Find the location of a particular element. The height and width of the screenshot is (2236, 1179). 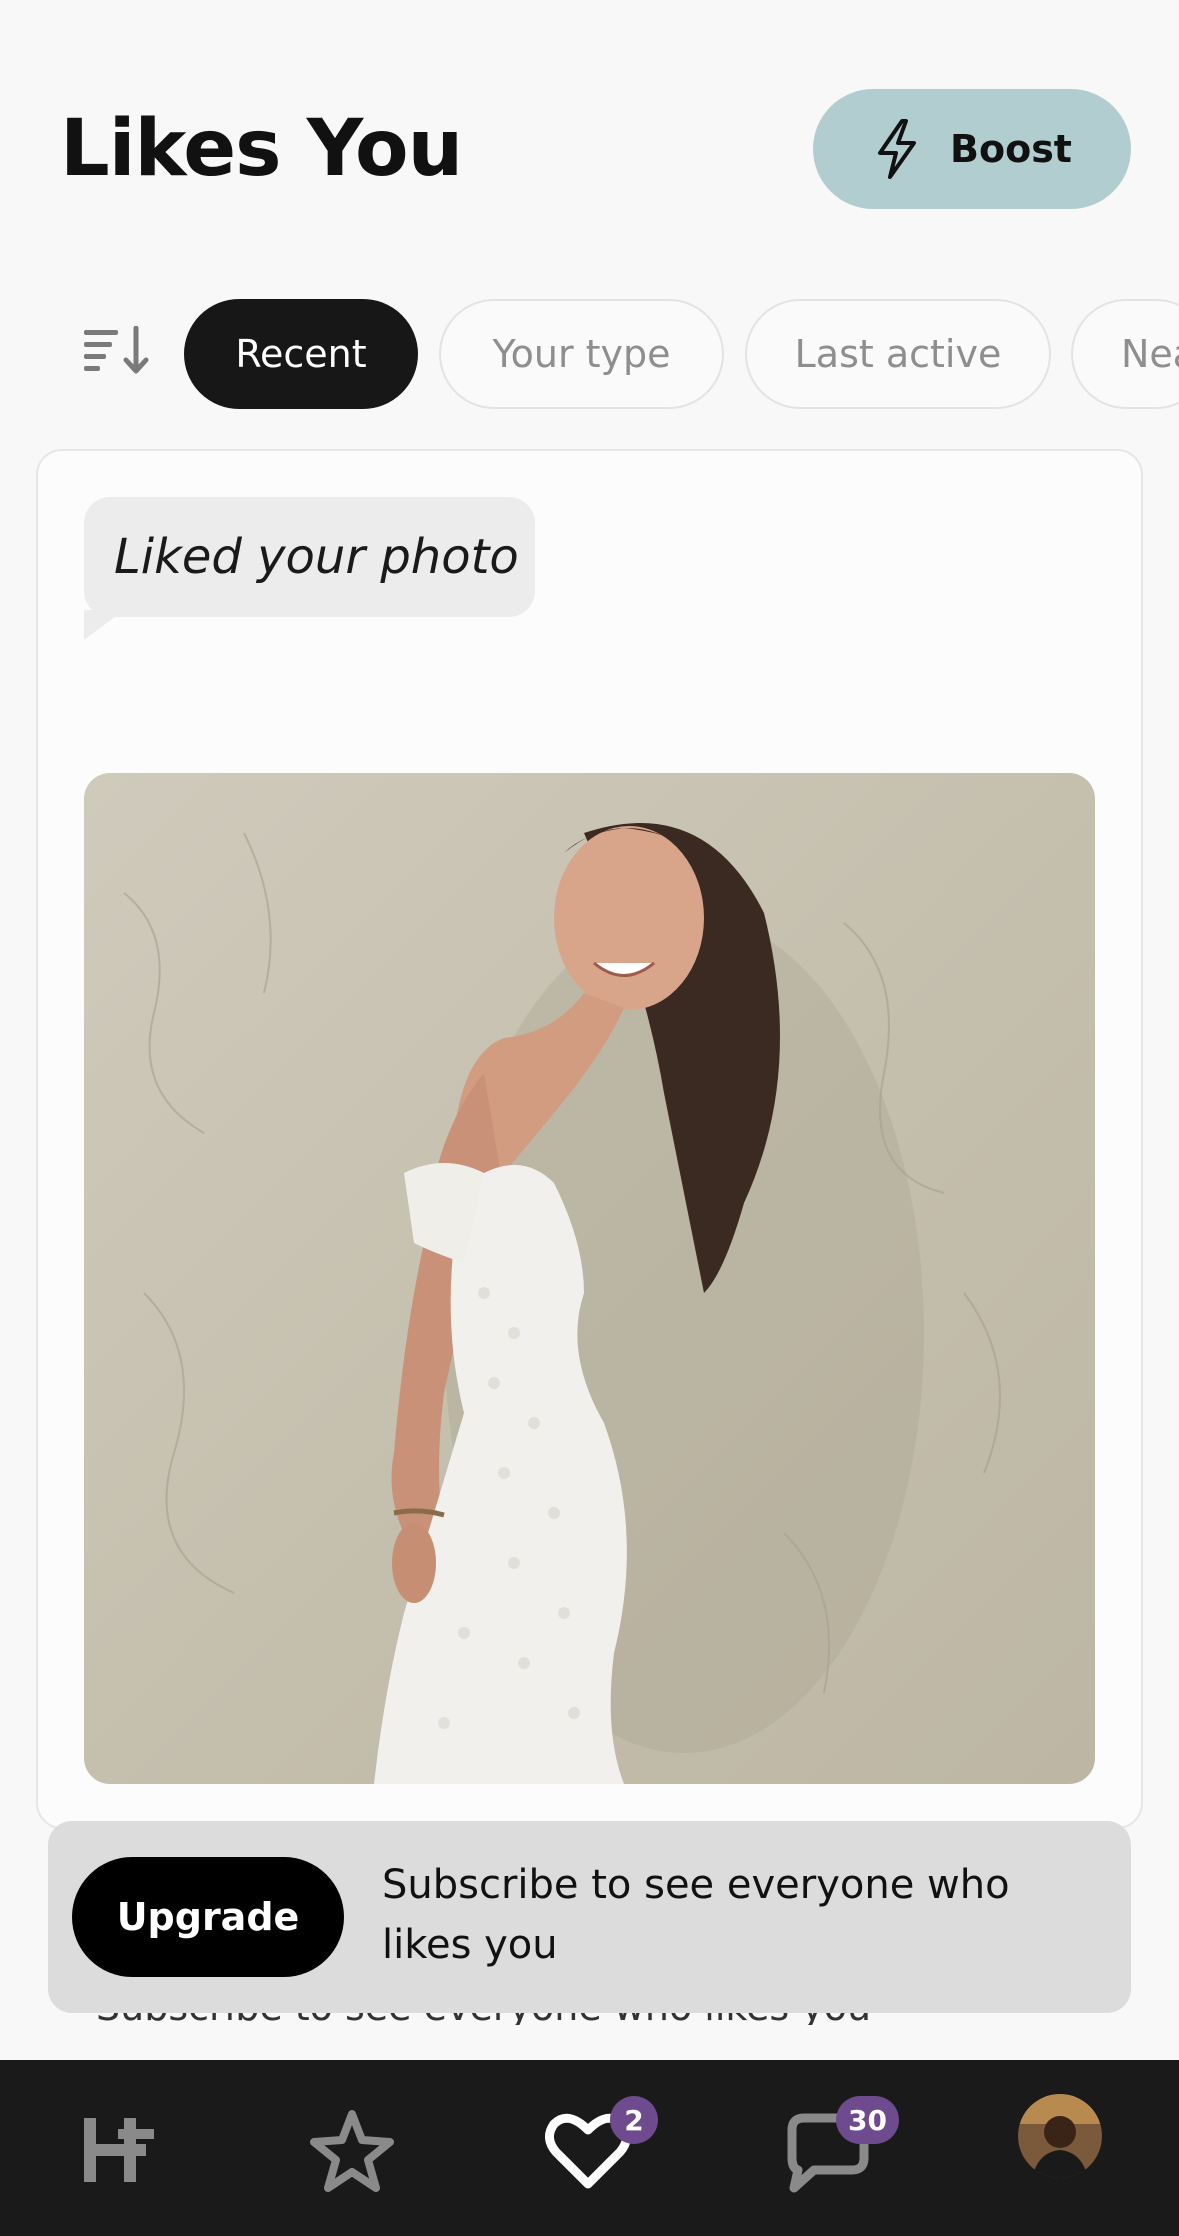

sort-descending-icon is located at coordinates (117, 350).